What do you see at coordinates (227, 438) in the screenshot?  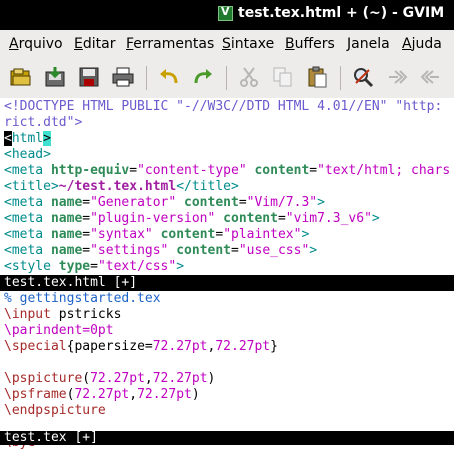 I see `status-line-bottom: test.tex [+]` at bounding box center [227, 438].